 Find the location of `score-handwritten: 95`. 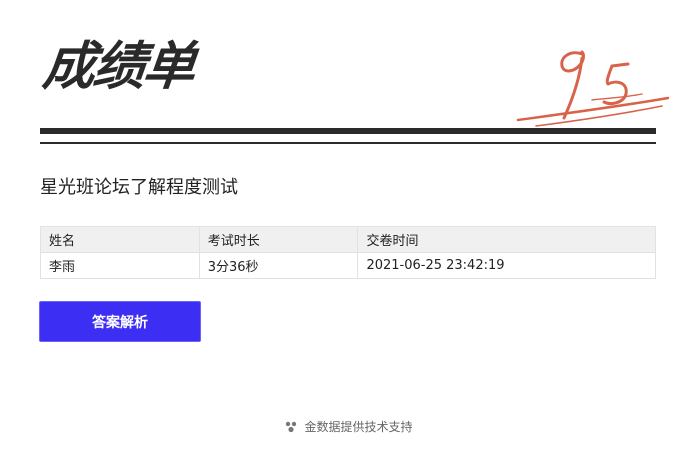

score-handwritten: 95 is located at coordinates (591, 81).